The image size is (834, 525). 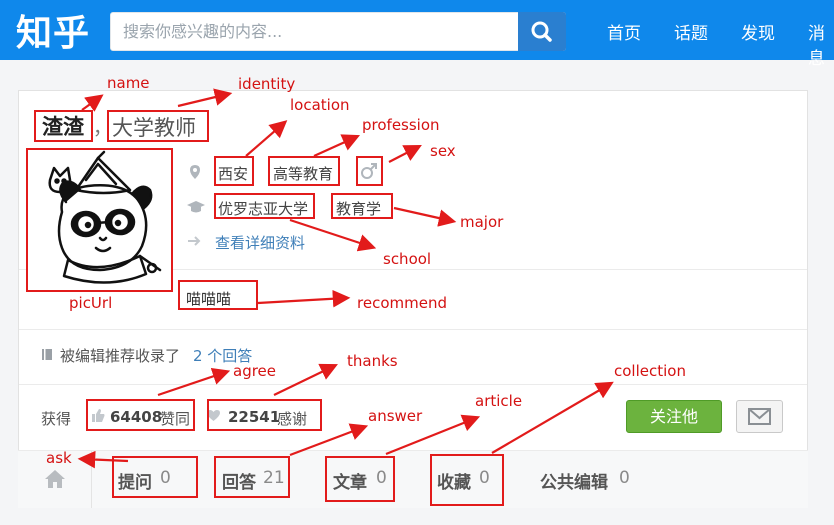 What do you see at coordinates (395, 416) in the screenshot?
I see `annotation-answer: answer` at bounding box center [395, 416].